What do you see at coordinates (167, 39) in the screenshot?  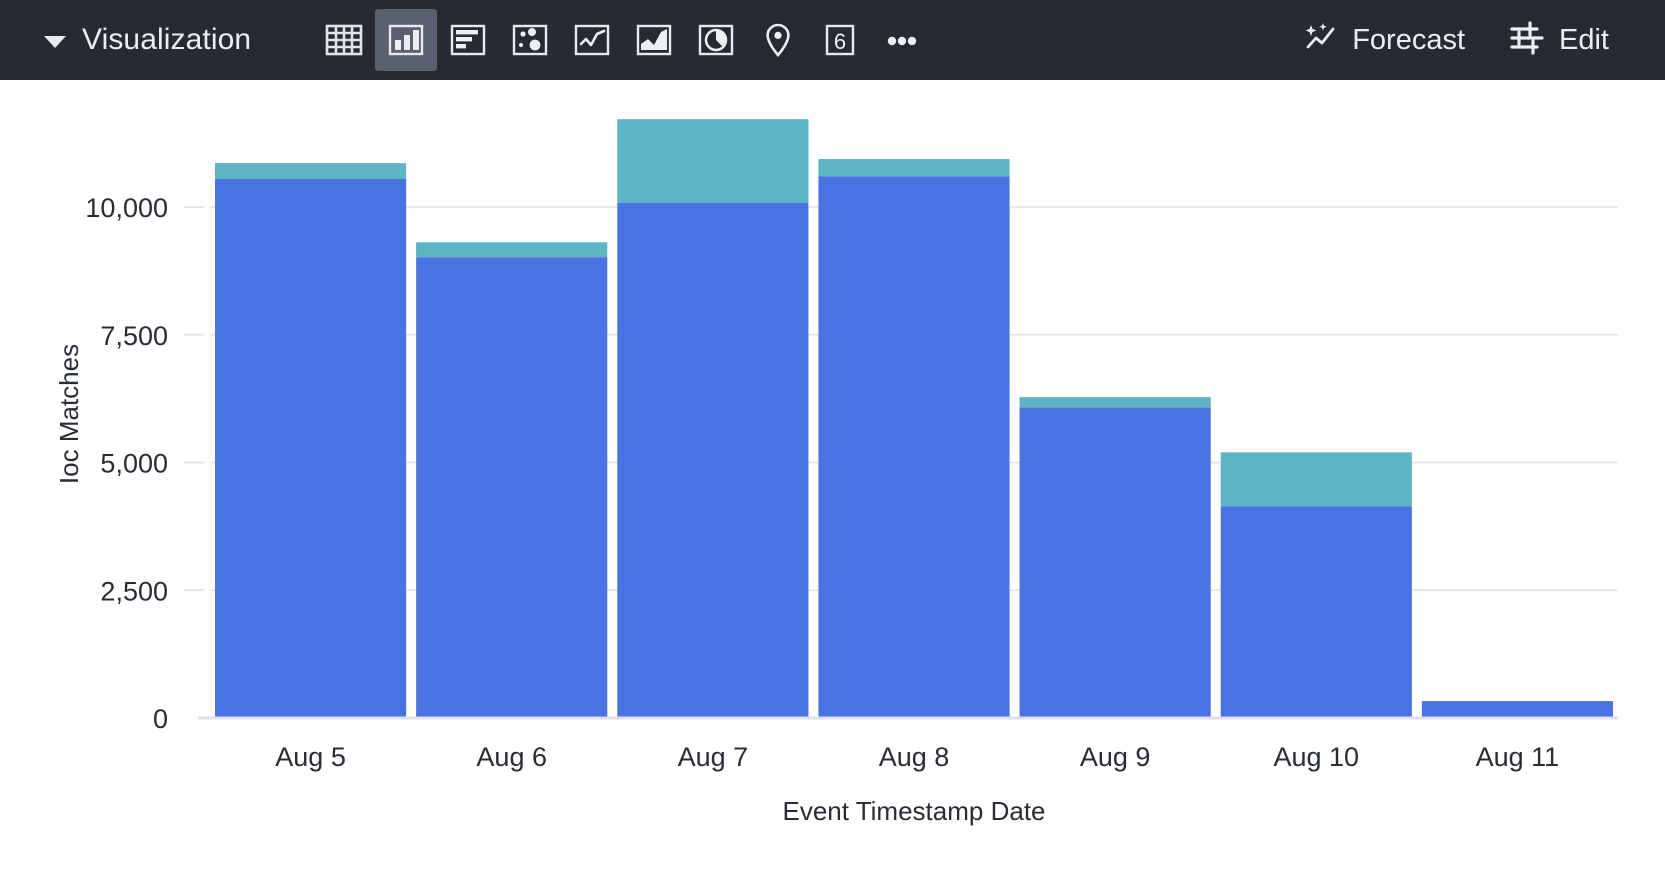 I see `visualization-menu-label: Visualization` at bounding box center [167, 39].